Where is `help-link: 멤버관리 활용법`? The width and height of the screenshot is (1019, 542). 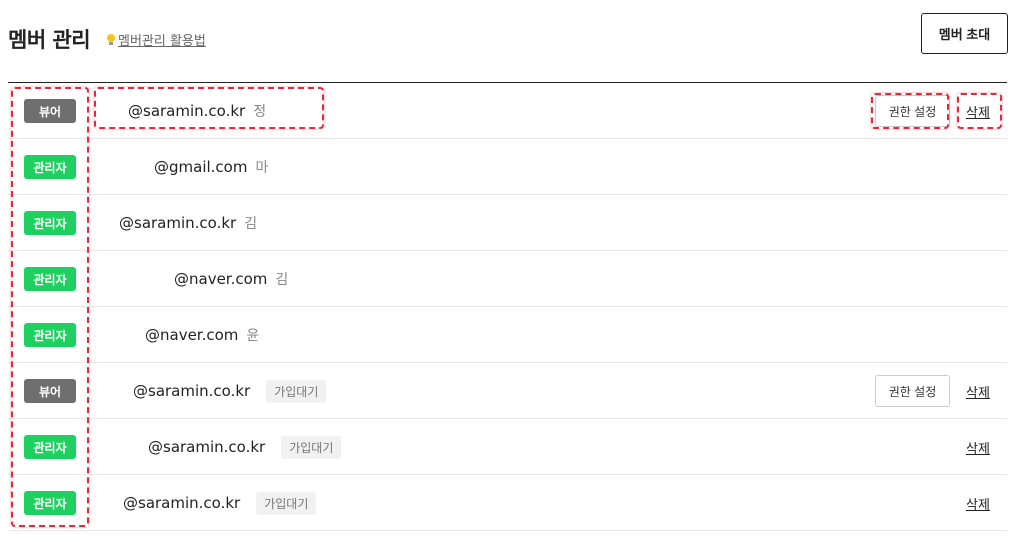
help-link: 멤버관리 활용법 is located at coordinates (156, 39).